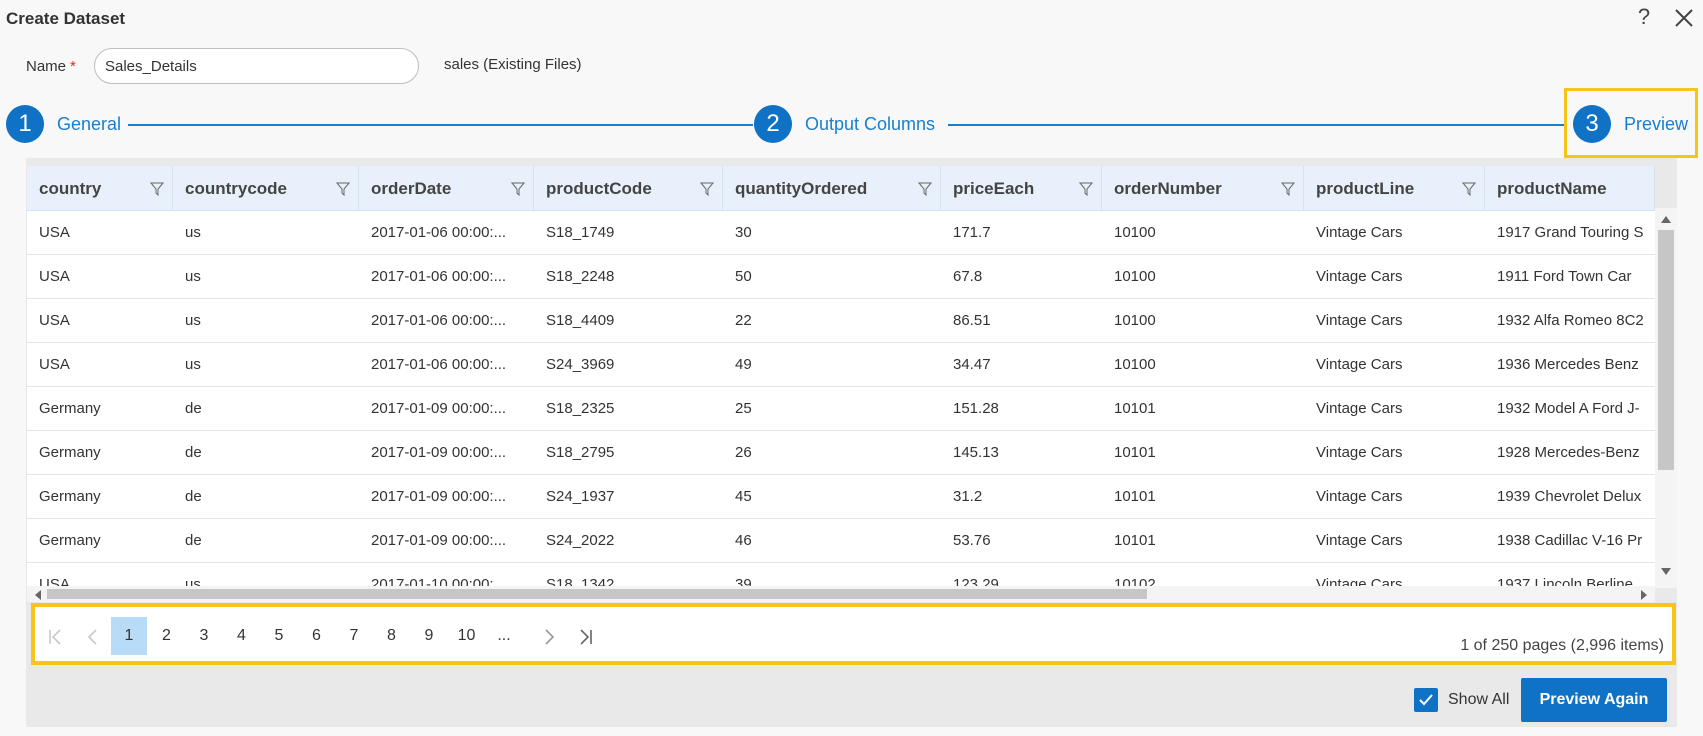  Describe the element at coordinates (743, 496) in the screenshot. I see `table-cell: 45` at that location.